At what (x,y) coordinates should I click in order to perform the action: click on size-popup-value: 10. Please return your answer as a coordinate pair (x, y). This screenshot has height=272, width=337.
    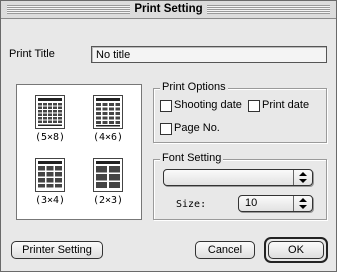
    Looking at the image, I should click on (251, 203).